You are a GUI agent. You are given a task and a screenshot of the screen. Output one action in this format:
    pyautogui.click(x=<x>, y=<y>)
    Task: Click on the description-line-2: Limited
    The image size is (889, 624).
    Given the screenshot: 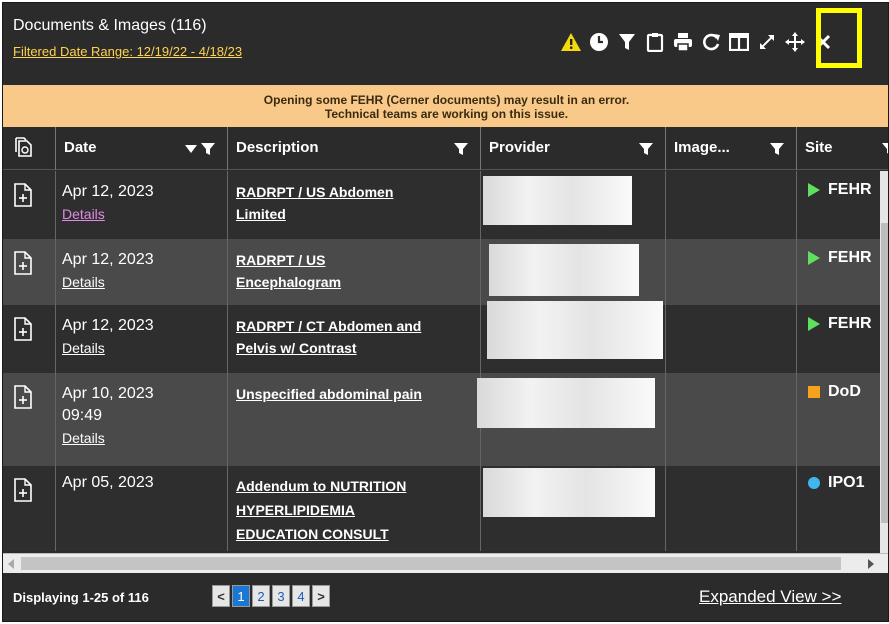 What is the action you would take?
    pyautogui.click(x=356, y=214)
    